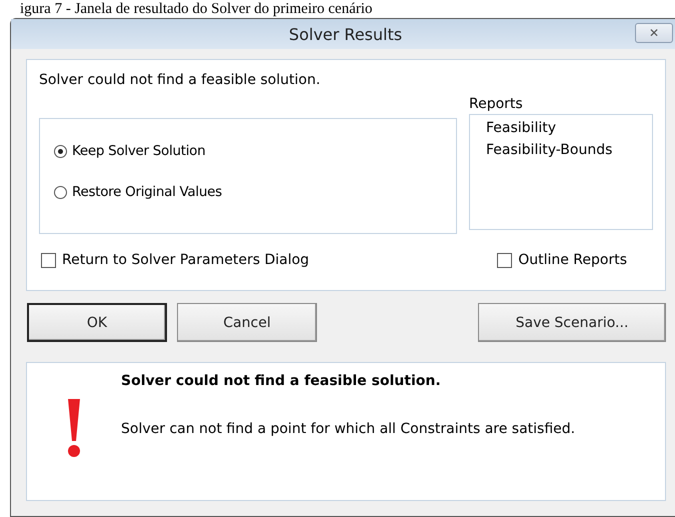  I want to click on reports-list: Feasibility Feasibility-Bounds, so click(561, 172).